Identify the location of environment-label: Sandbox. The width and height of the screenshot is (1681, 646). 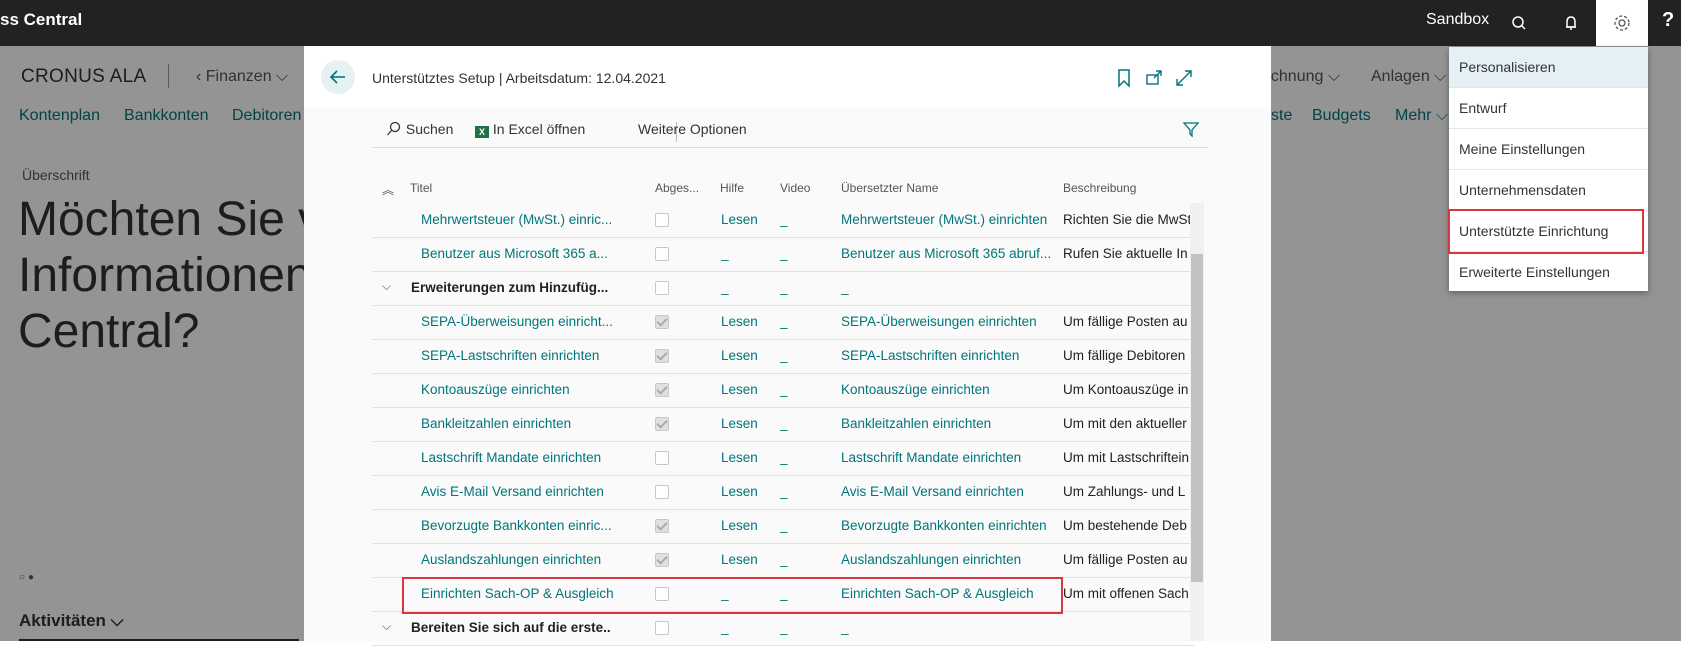
(1457, 20).